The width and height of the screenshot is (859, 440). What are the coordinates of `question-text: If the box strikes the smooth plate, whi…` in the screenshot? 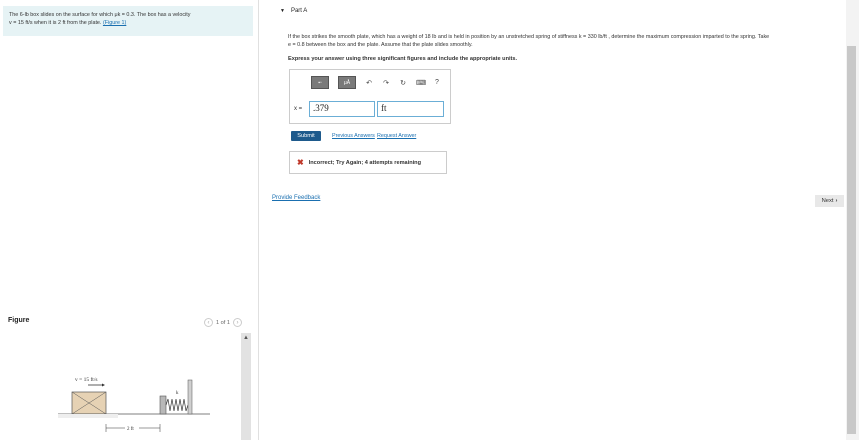 It's located at (568, 41).